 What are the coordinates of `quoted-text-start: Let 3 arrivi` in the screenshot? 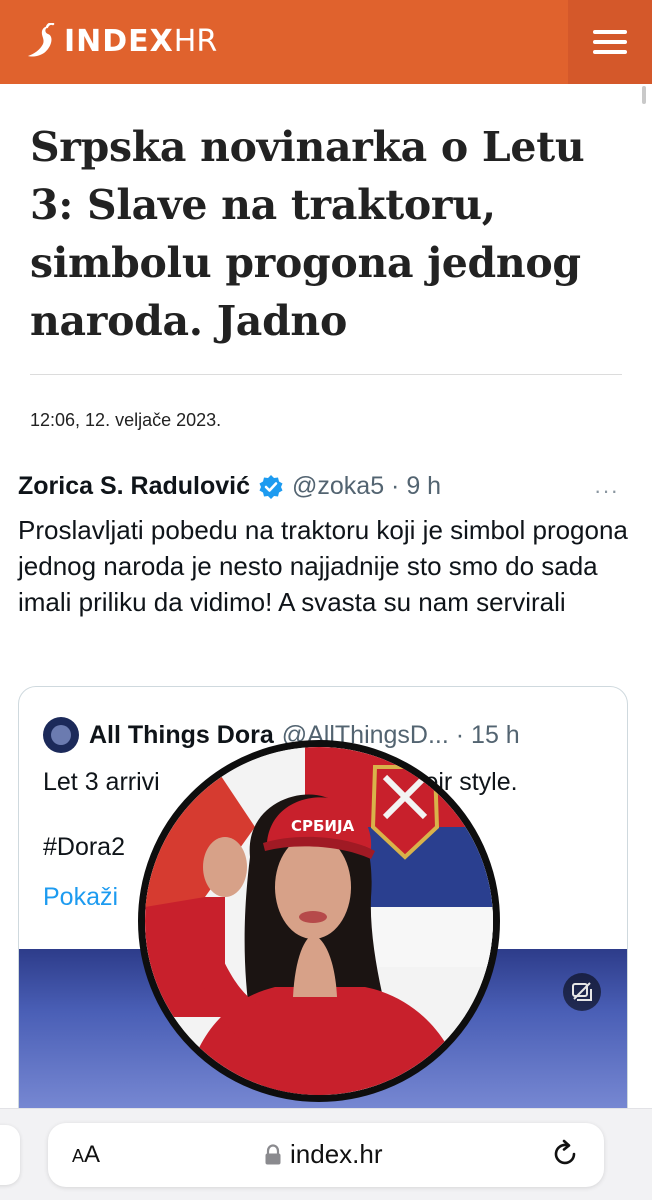 It's located at (101, 782).